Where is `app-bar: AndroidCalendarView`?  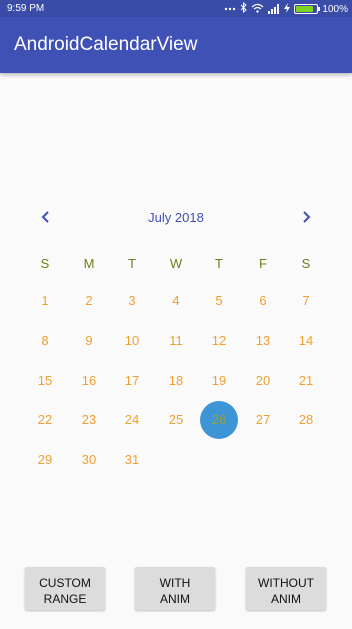
app-bar: AndroidCalendarView is located at coordinates (176, 45).